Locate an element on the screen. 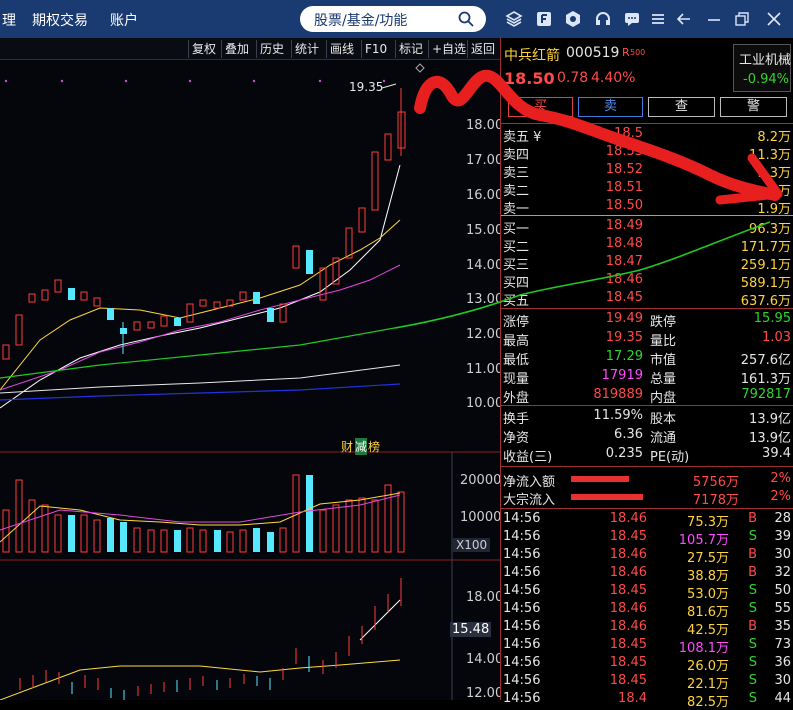 Image resolution: width=793 pixels, height=710 pixels. stock-tag-sub: 500 is located at coordinates (638, 52).